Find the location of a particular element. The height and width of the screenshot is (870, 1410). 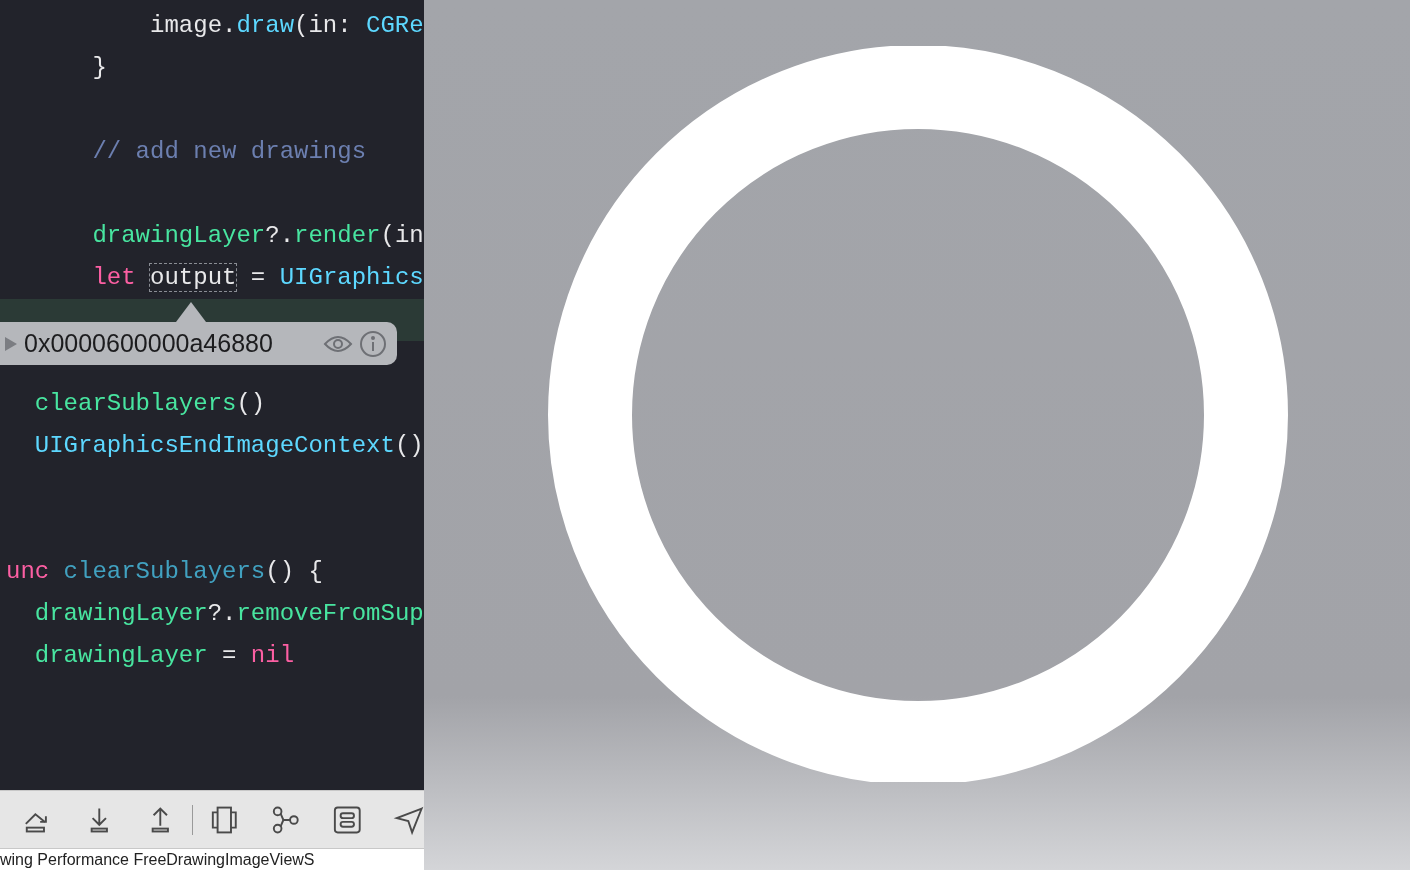

code-line: UIGraphicsEndImageContext() is located at coordinates (228, 446).